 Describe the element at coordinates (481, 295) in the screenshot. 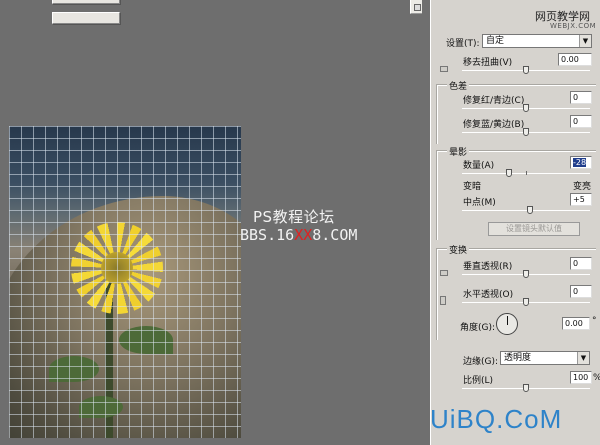

I see `horizontal-label-text: 水平透视` at that location.